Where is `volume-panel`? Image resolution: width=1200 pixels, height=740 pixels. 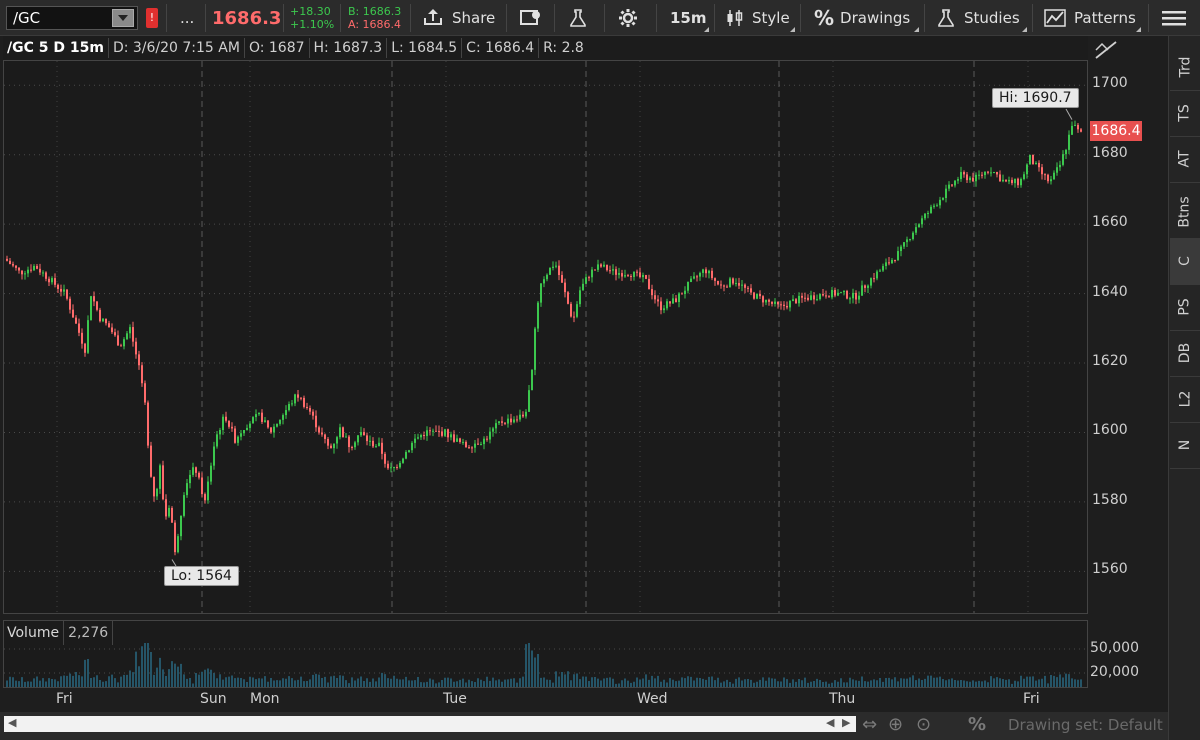 volume-panel is located at coordinates (545, 654).